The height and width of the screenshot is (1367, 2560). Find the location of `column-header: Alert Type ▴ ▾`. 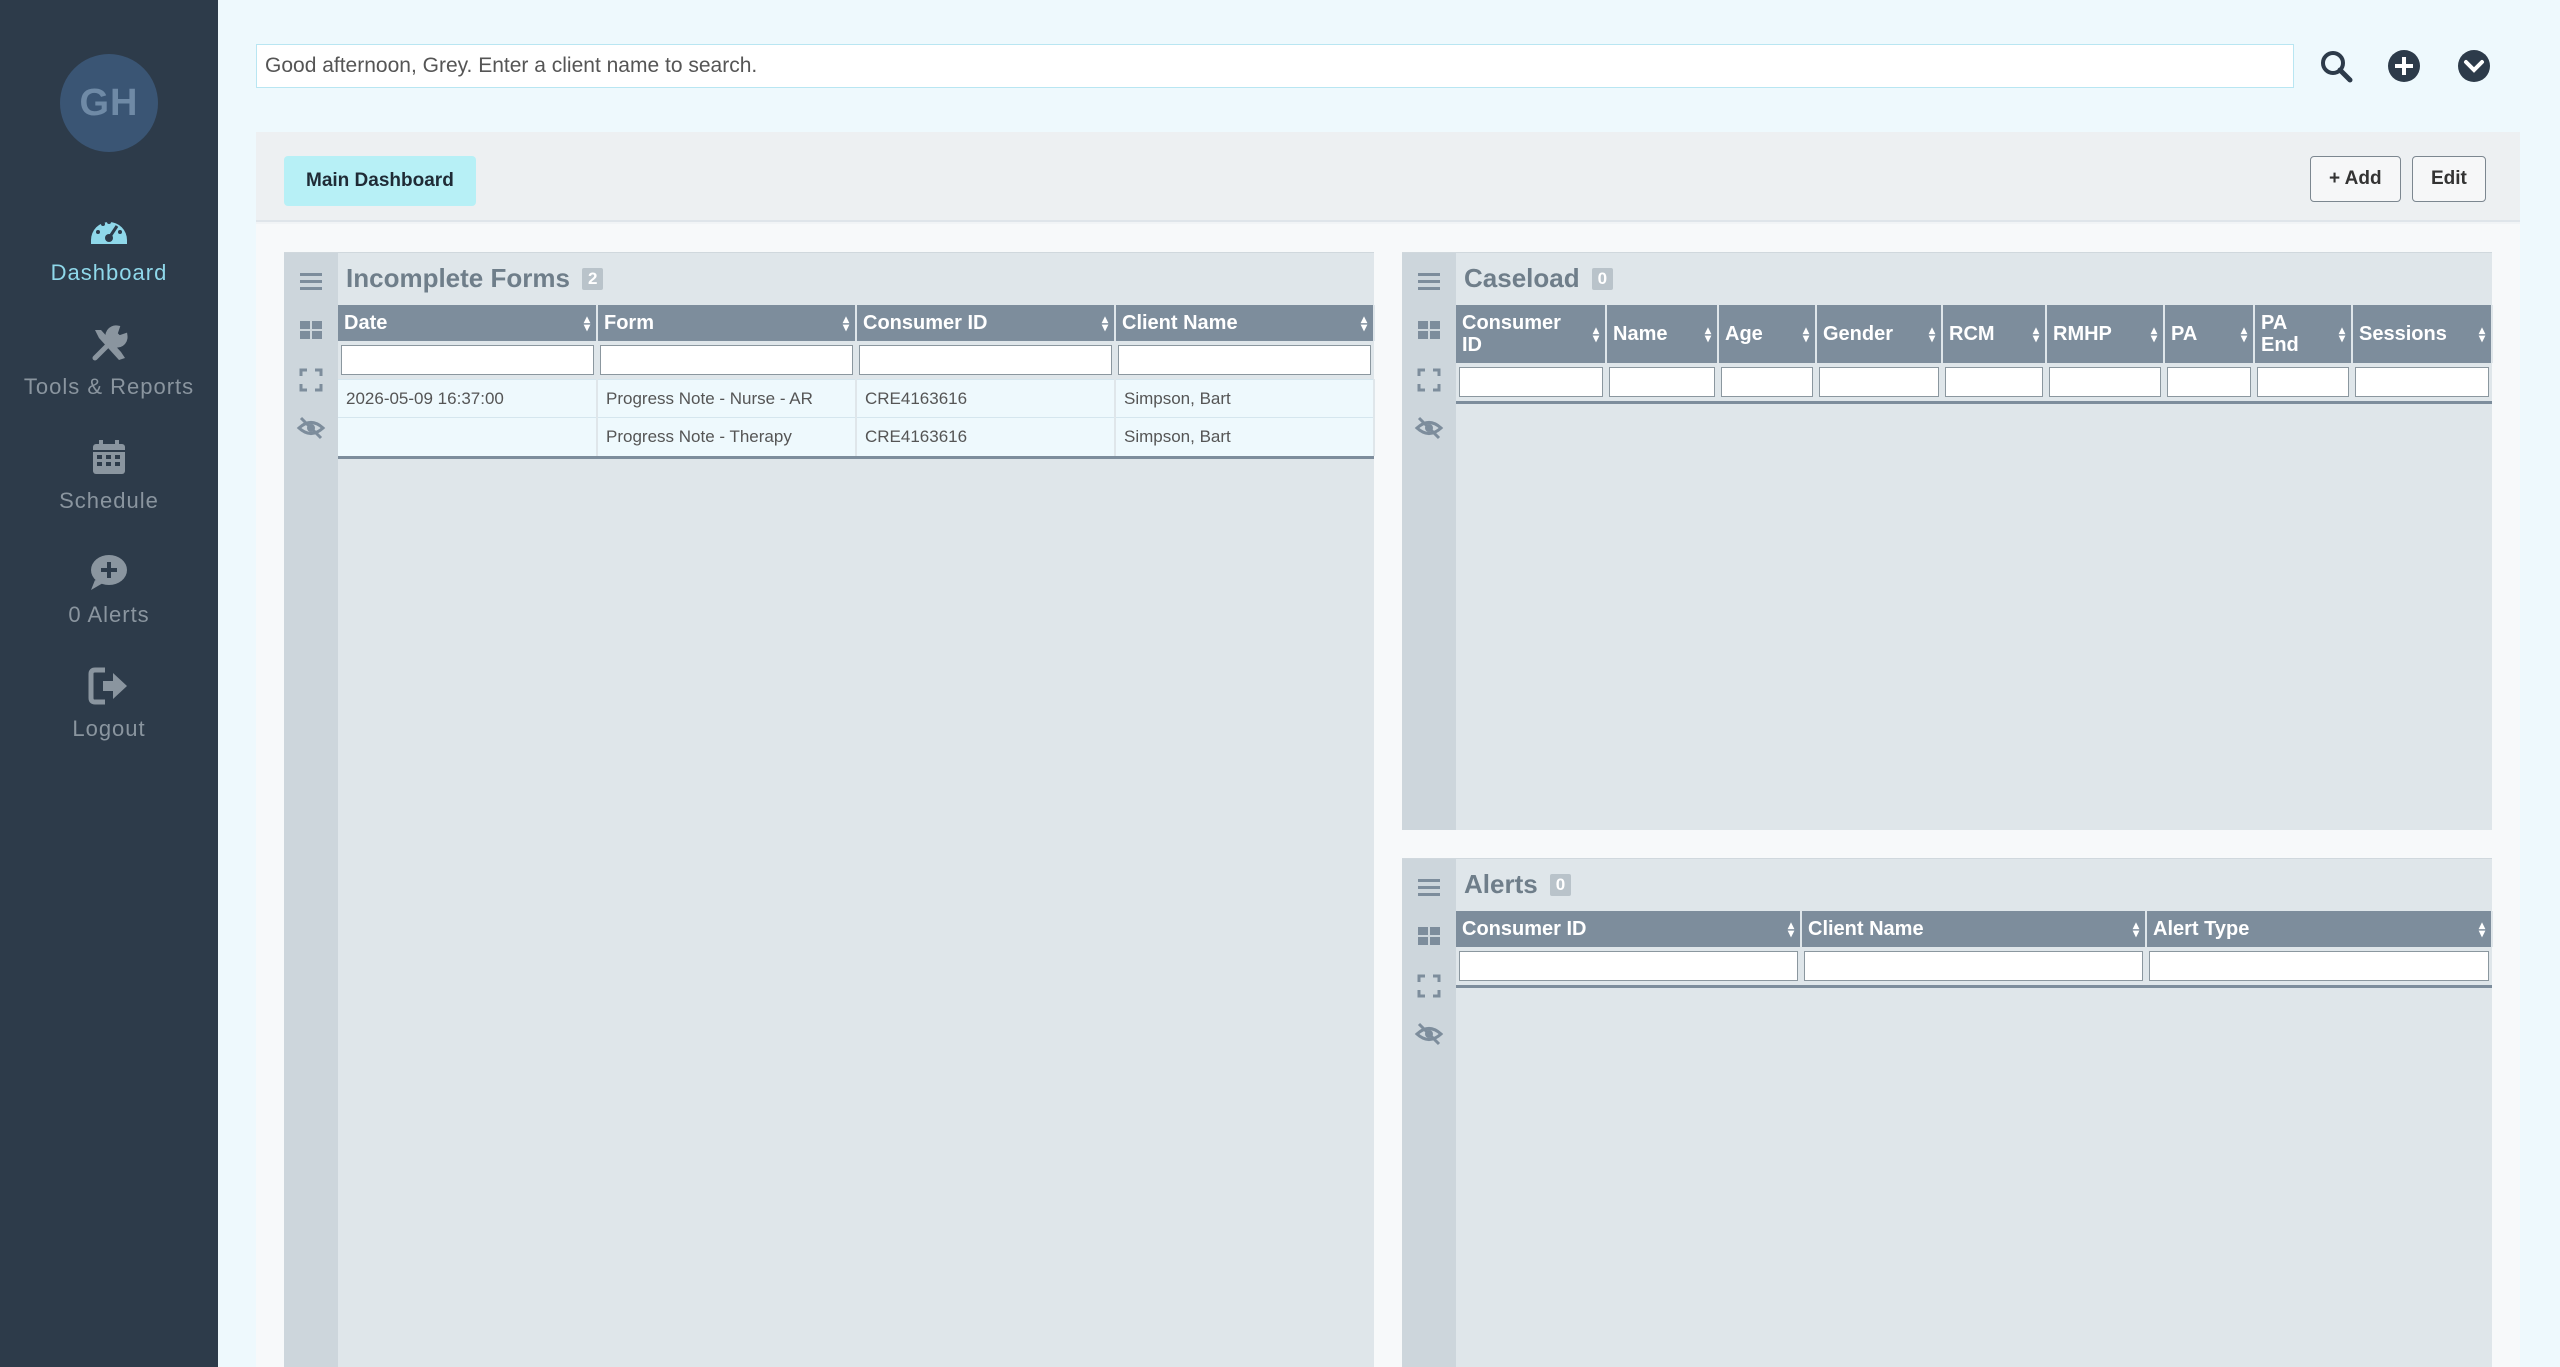

column-header: Alert Type ▴ ▾ is located at coordinates (2319, 929).